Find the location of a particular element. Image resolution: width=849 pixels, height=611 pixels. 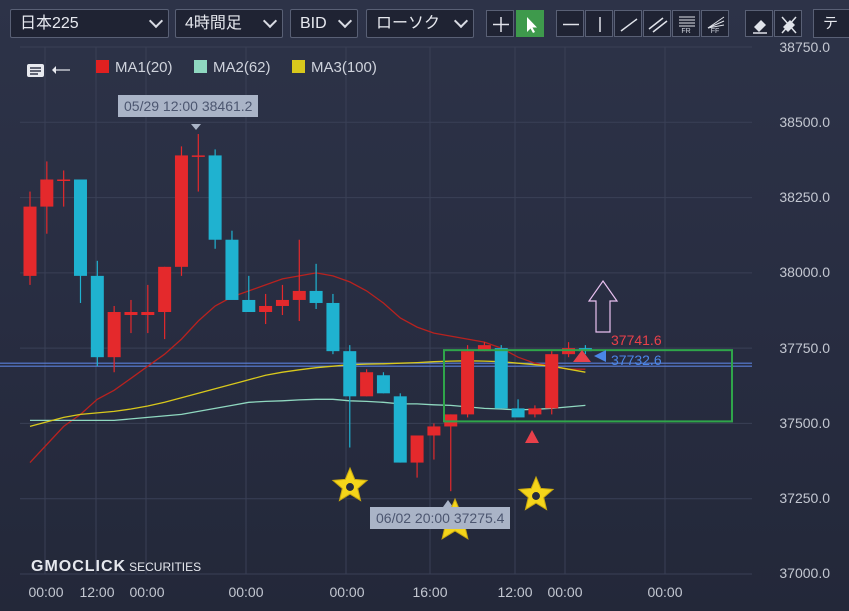

y-tick-label: 38250.0 is located at coordinates (804, 197).